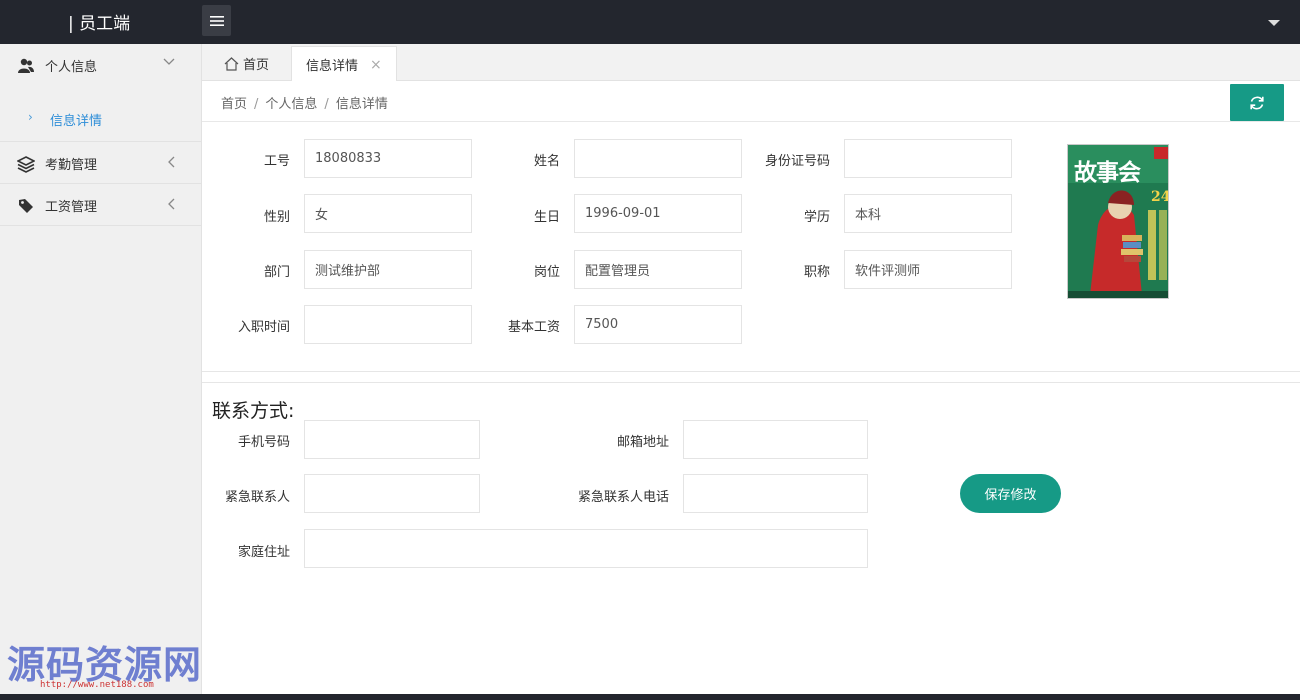 This screenshot has width=1300, height=700. I want to click on magazine-title: 故事会, so click(1107, 172).